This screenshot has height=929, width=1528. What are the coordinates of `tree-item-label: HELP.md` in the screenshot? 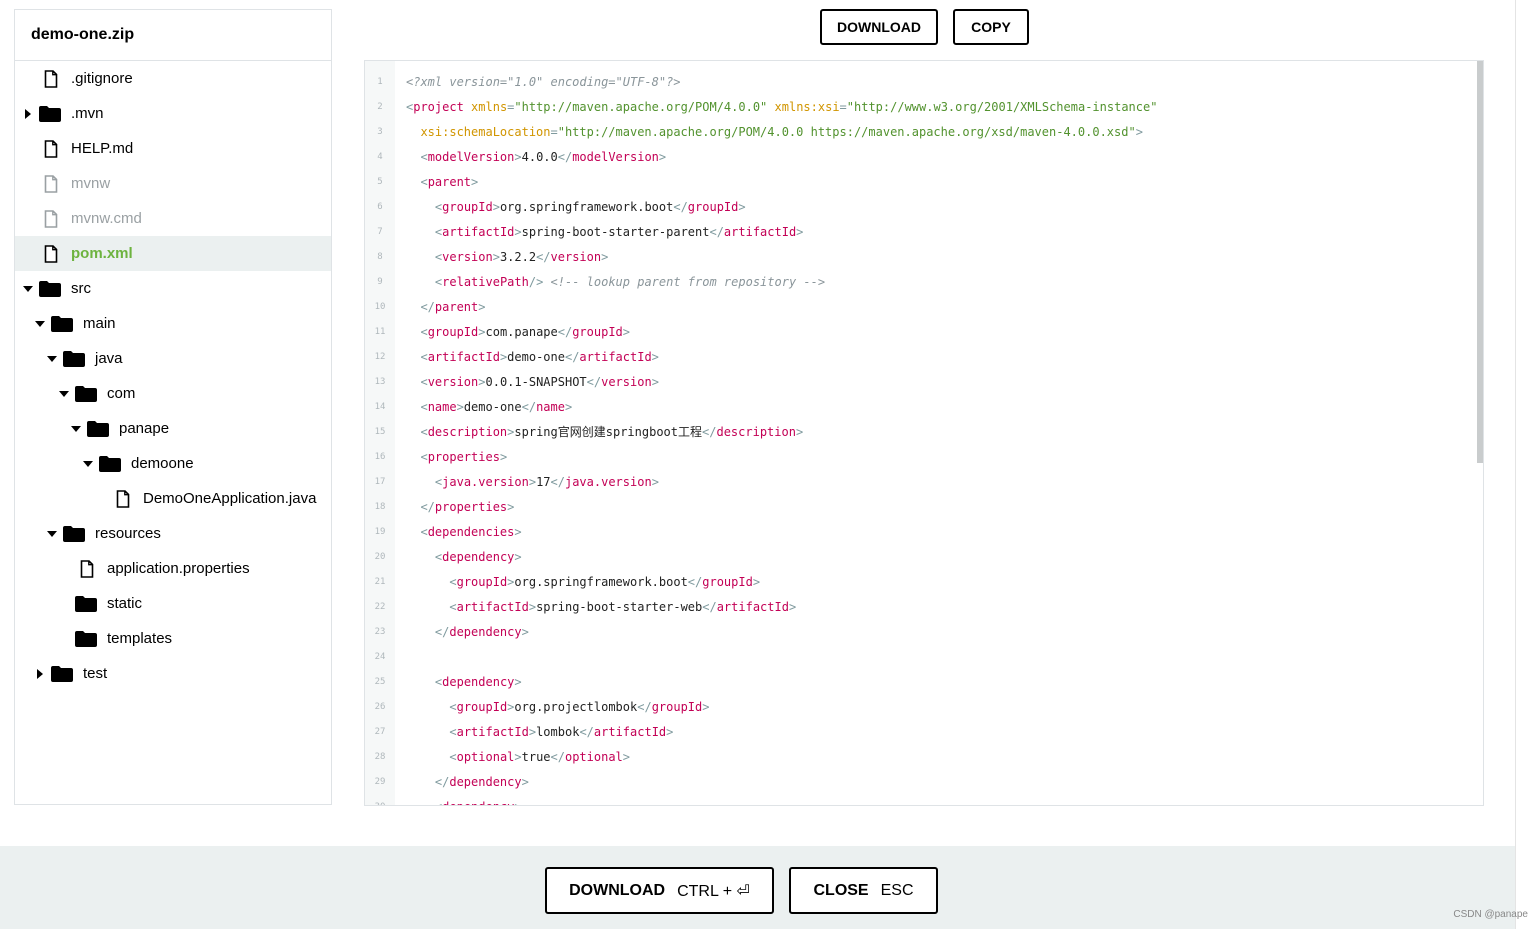 It's located at (102, 148).